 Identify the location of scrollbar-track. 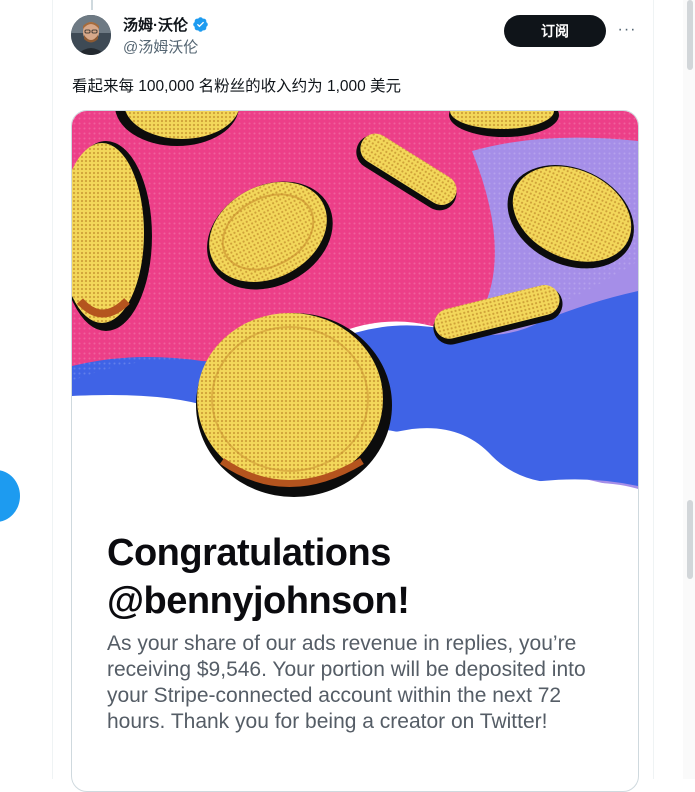
(689, 389).